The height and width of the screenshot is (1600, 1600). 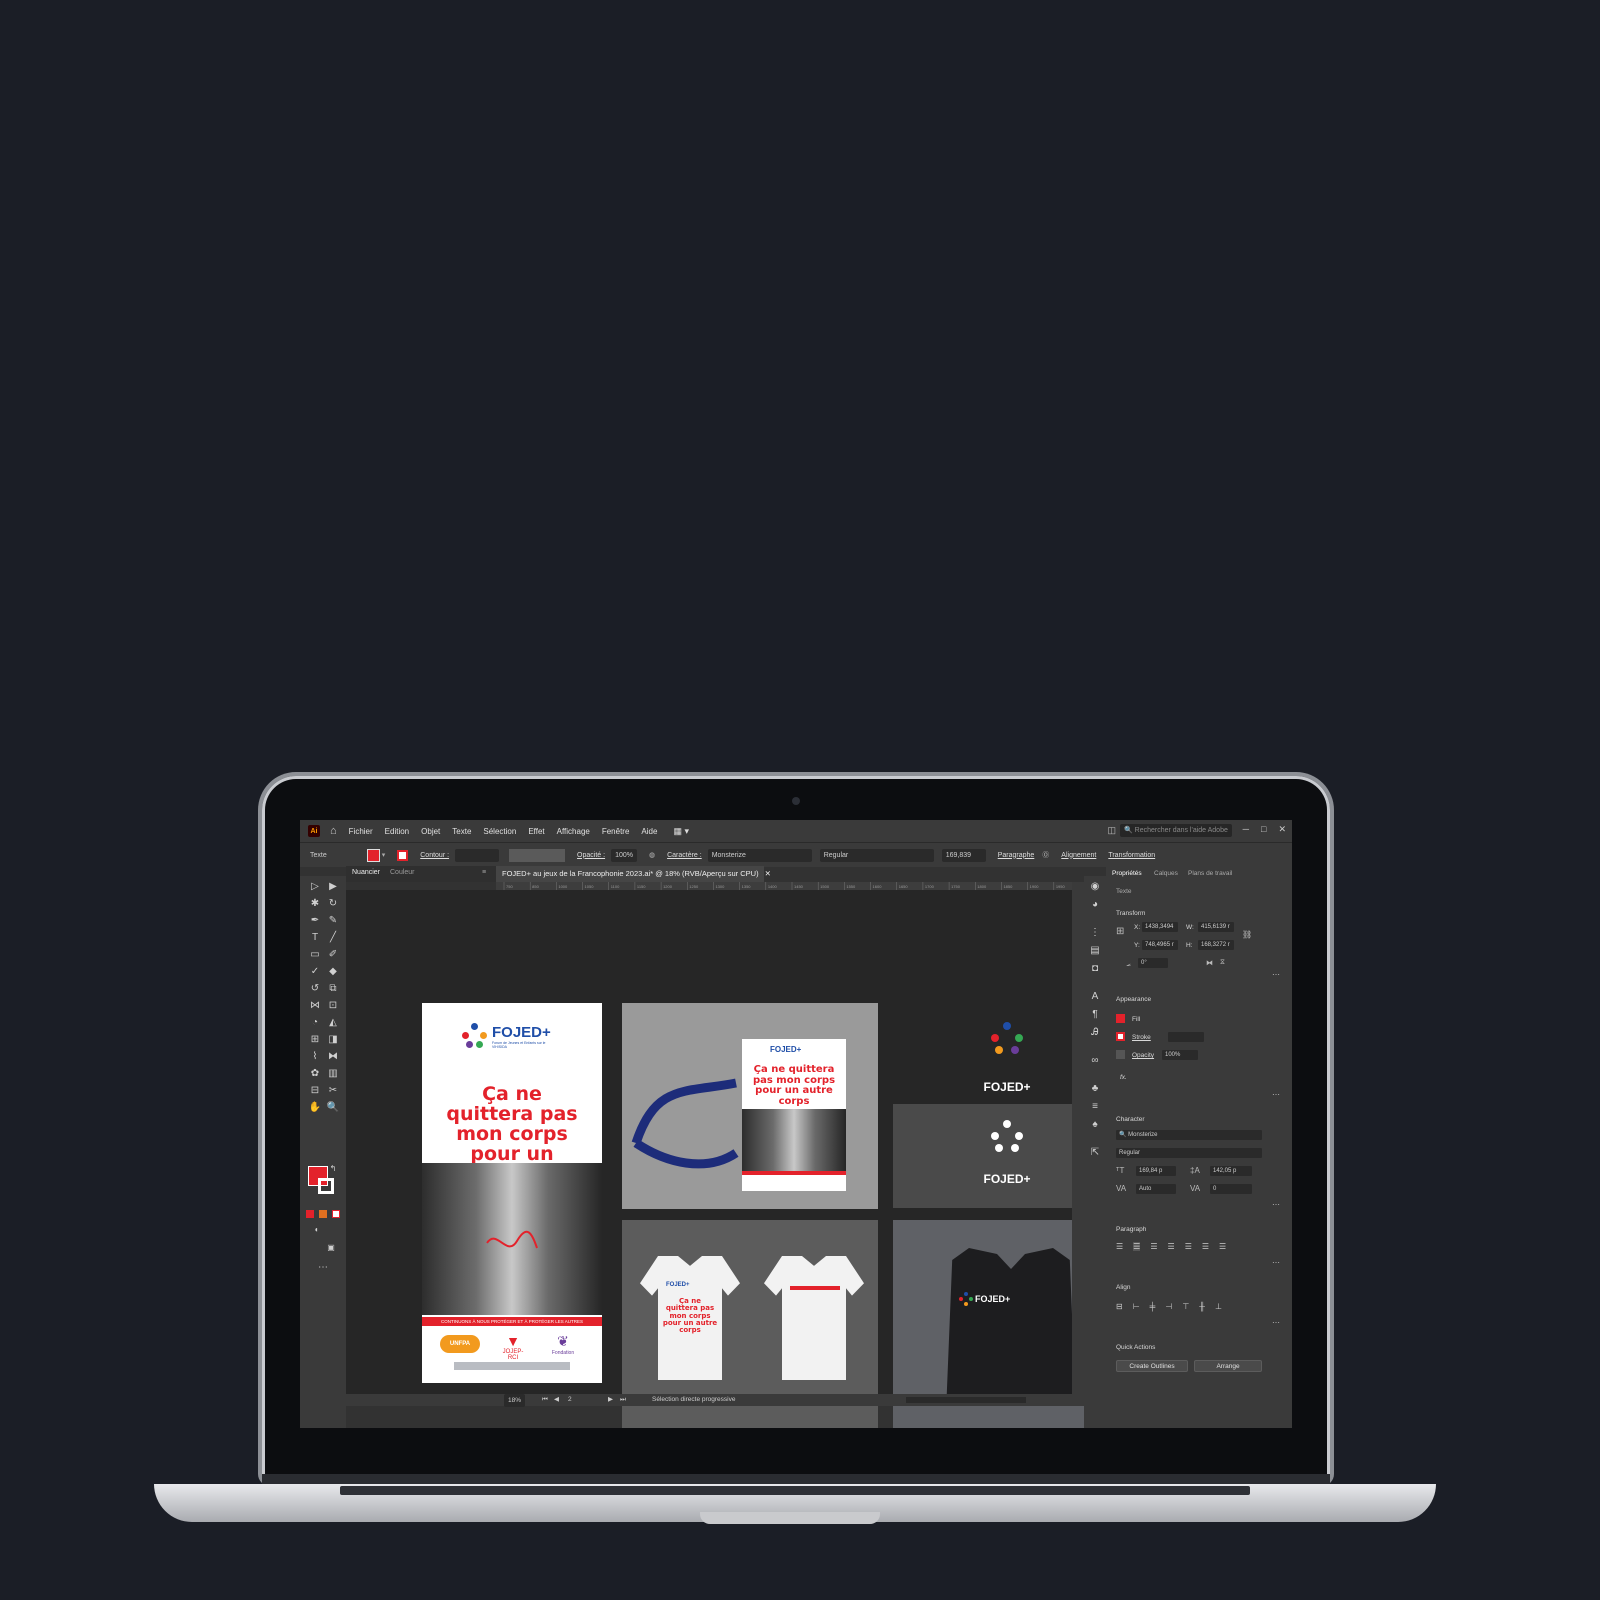 What do you see at coordinates (1166, 873) in the screenshot?
I see `tab-layers: Calques` at bounding box center [1166, 873].